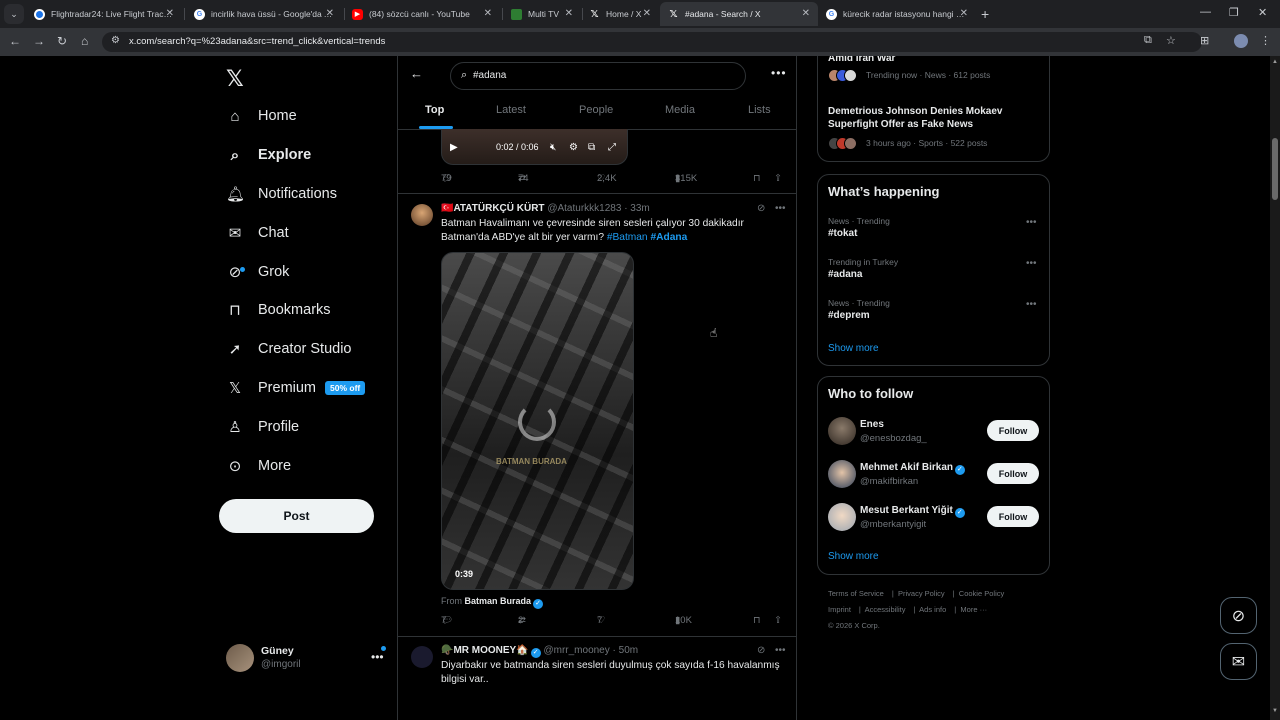 The height and width of the screenshot is (720, 1280). I want to click on footer-link-ads: Ads info, so click(932, 609).